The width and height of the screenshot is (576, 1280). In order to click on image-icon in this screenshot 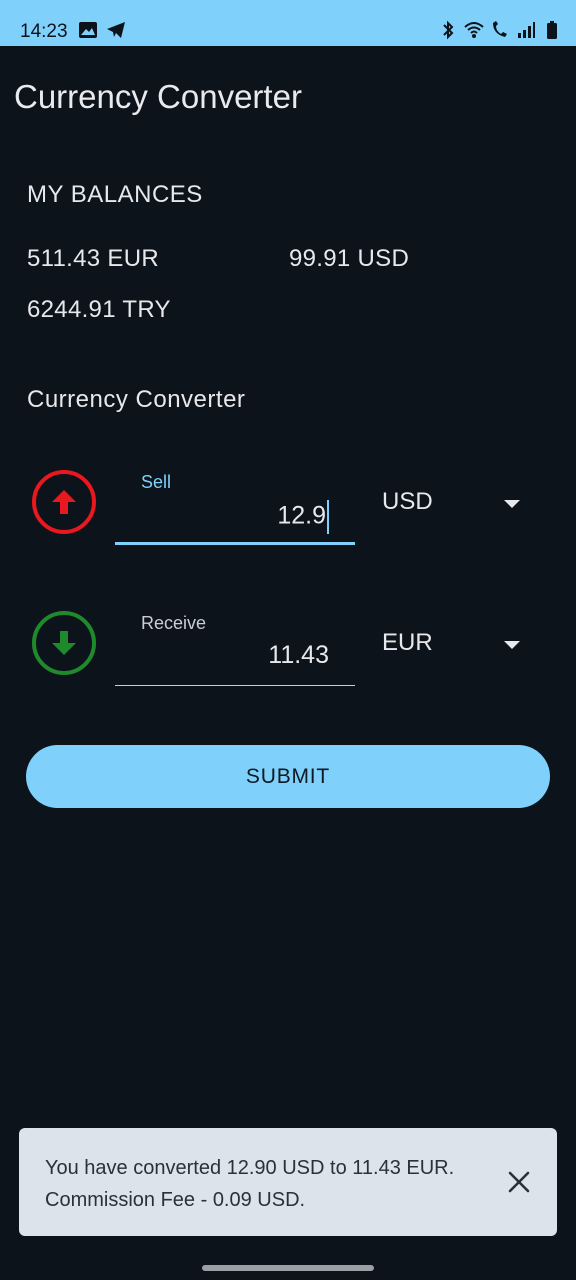, I will do `click(88, 30)`.